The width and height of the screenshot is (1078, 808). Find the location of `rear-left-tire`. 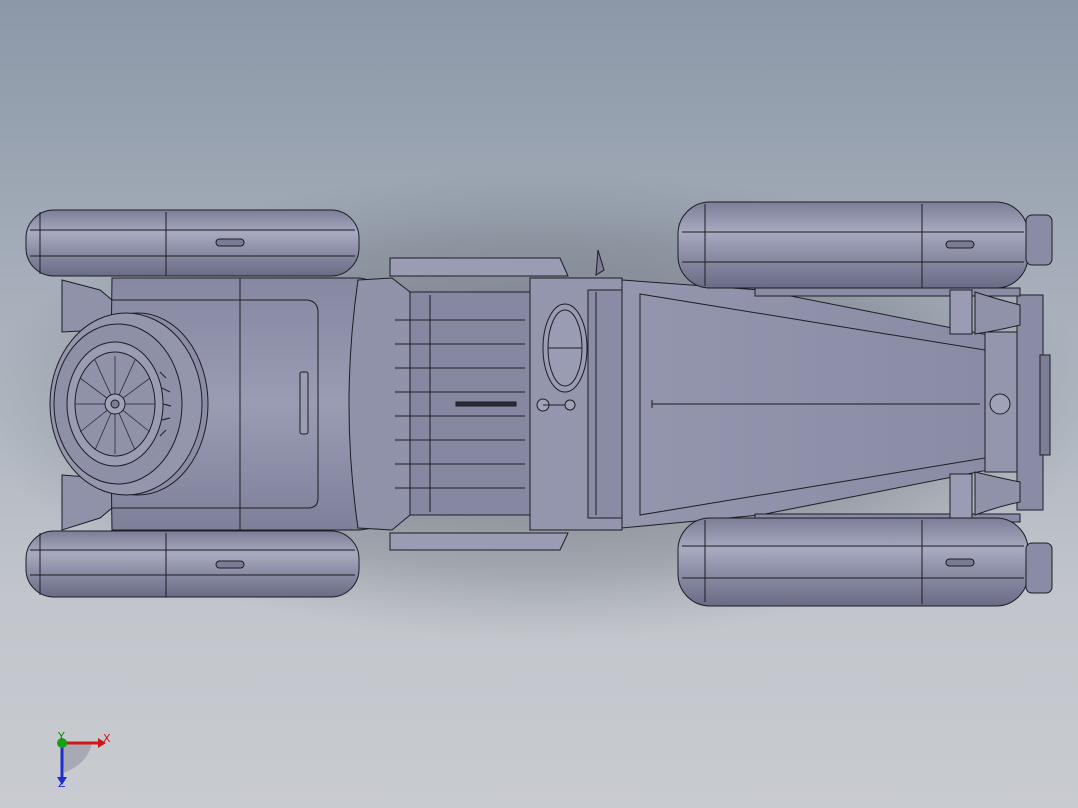

rear-left-tire is located at coordinates (192, 243).